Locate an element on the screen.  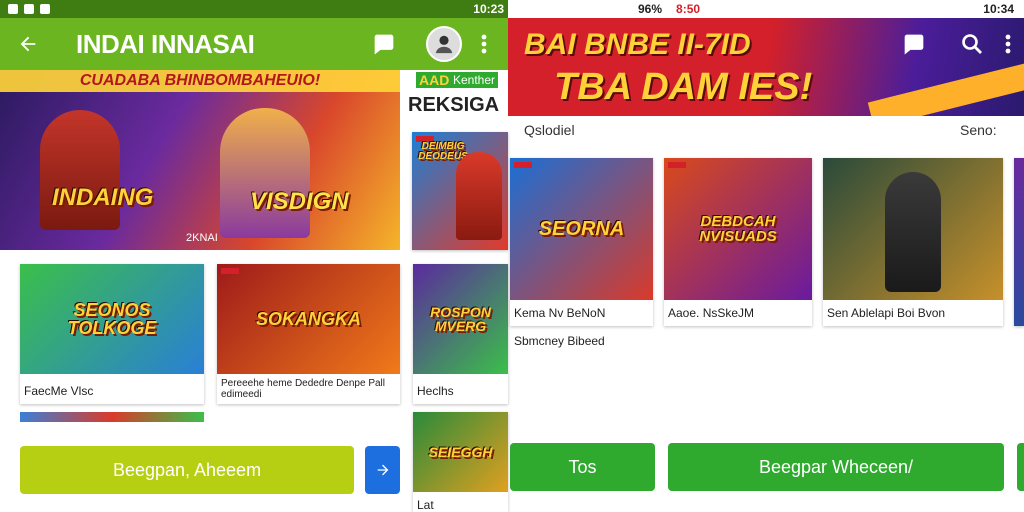
search-icon is located at coordinates (972, 44).